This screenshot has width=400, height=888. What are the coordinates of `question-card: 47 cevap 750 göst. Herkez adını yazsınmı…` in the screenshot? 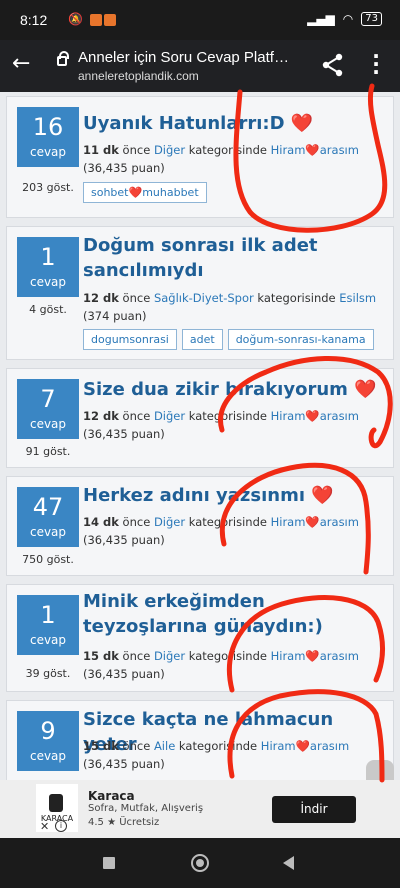 It's located at (200, 526).